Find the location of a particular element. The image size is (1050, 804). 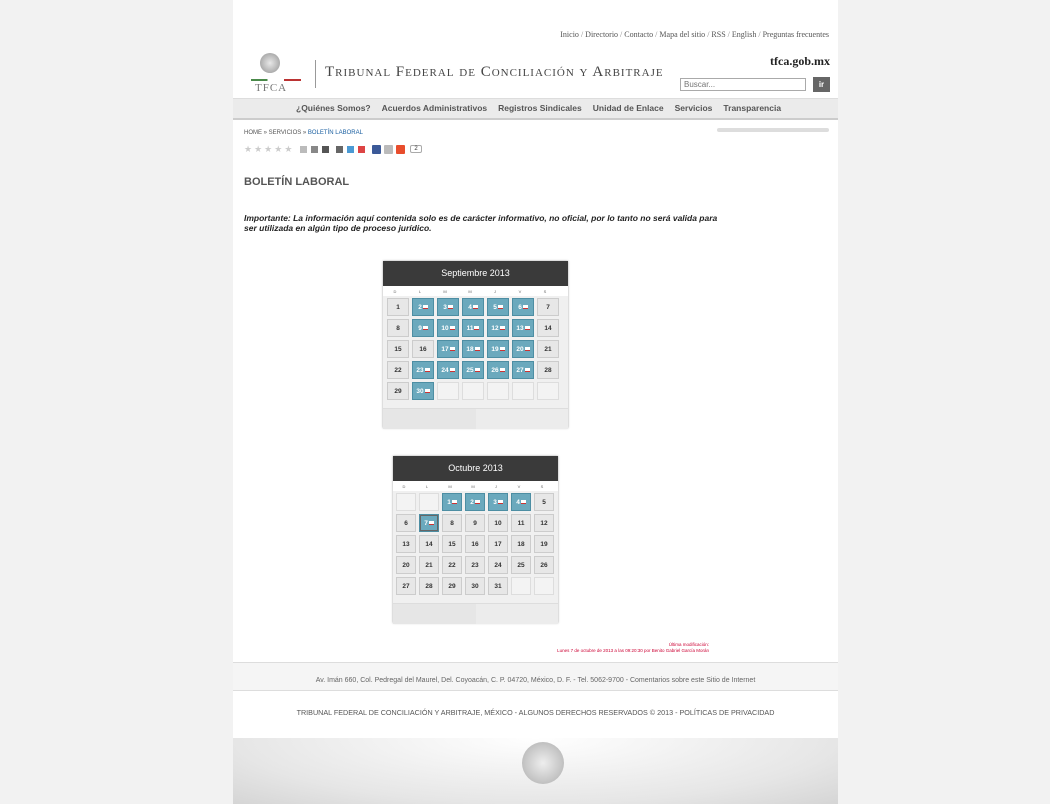

top-link-english: English is located at coordinates (744, 34).